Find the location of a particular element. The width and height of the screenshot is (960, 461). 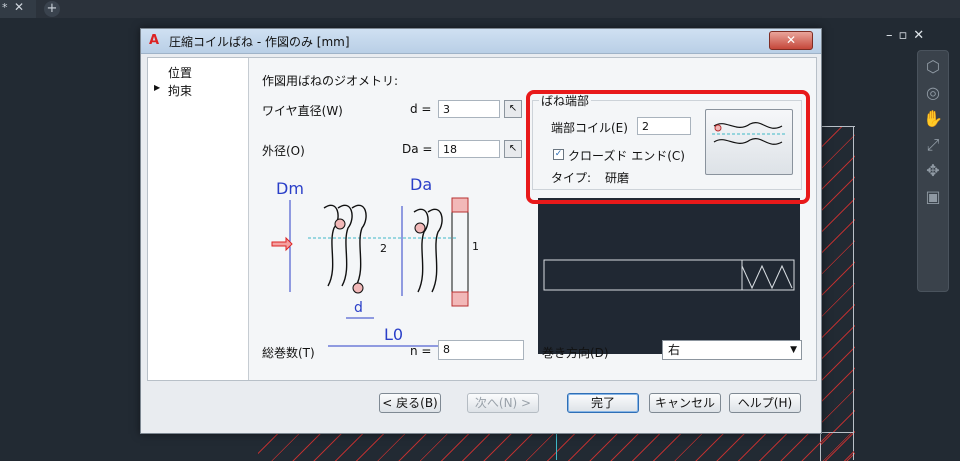

outer-diameter-label: 外径(O) is located at coordinates (283, 151).